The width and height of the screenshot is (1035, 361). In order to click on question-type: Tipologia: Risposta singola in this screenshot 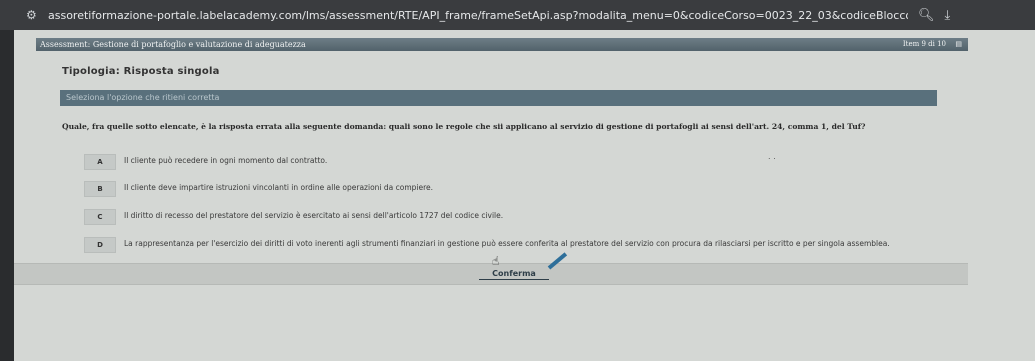, I will do `click(141, 71)`.